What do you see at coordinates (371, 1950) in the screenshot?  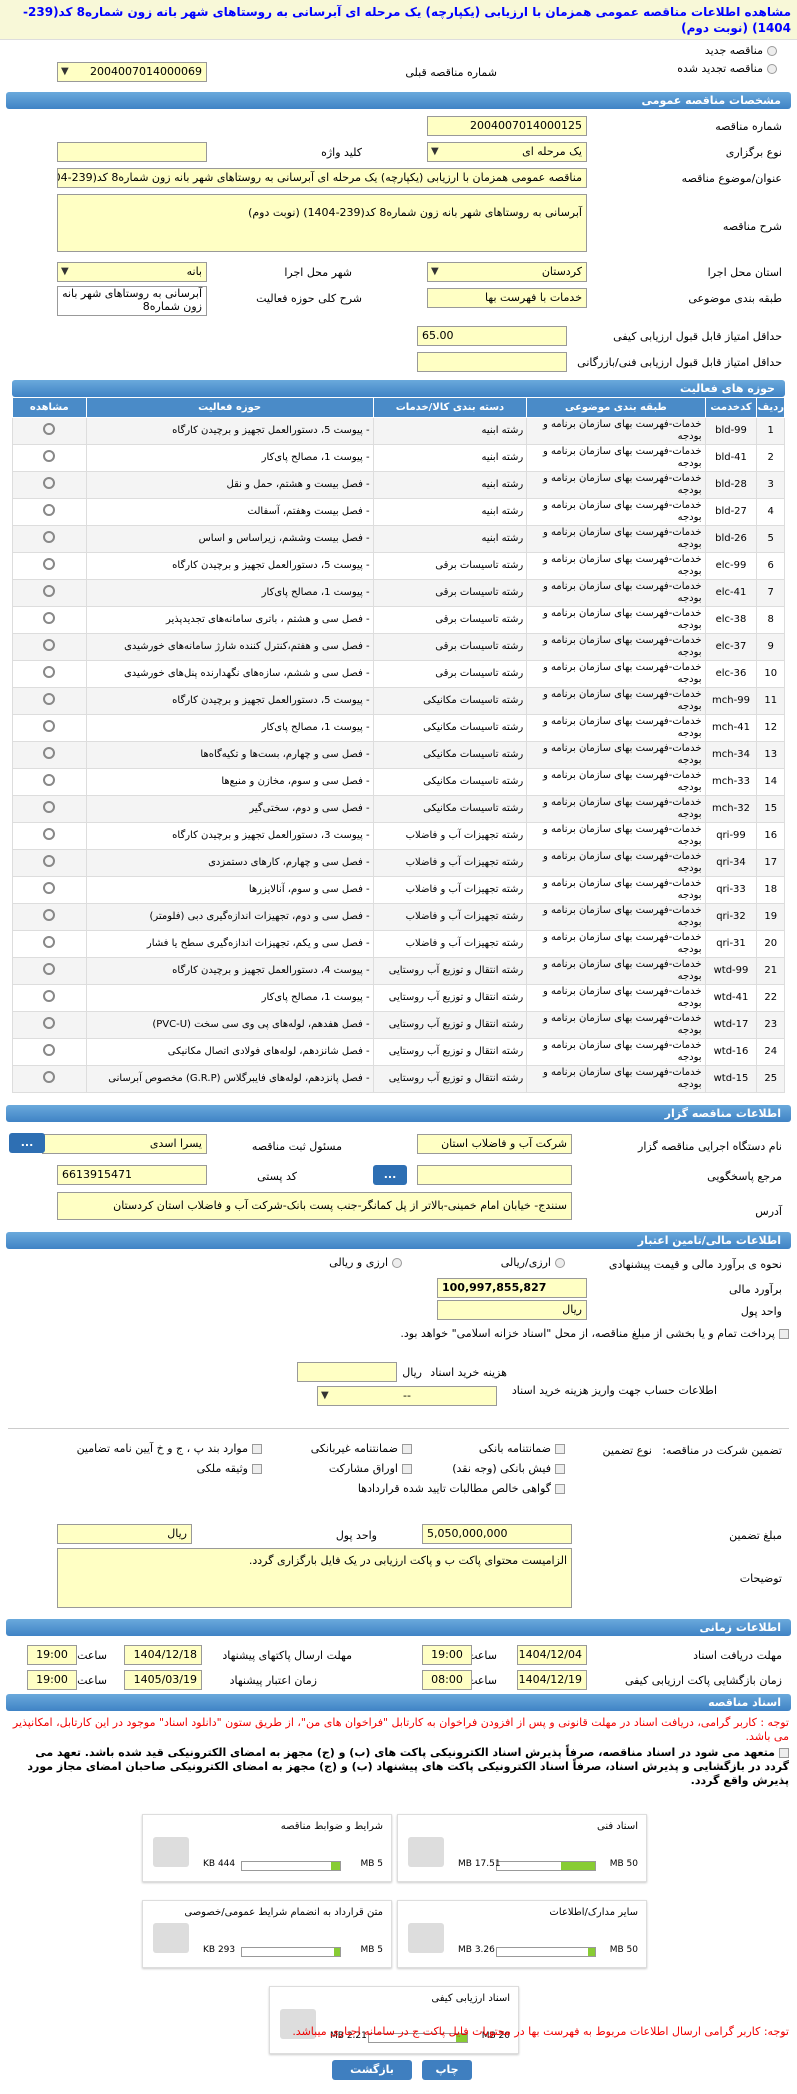 I see `doc-card-max: 5 MB` at bounding box center [371, 1950].